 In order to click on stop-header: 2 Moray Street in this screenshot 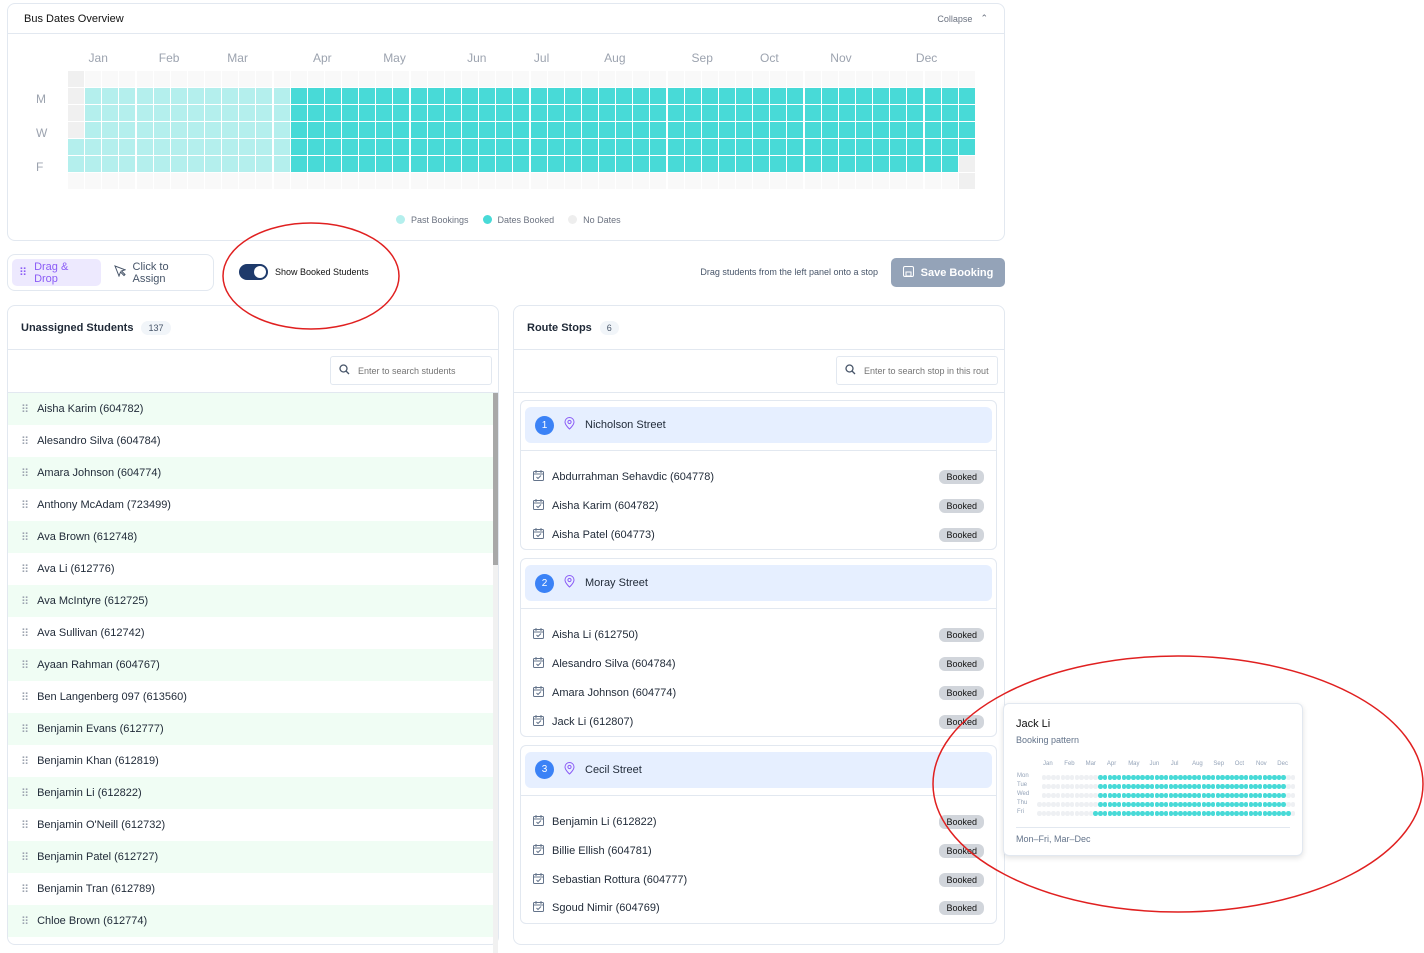, I will do `click(758, 583)`.